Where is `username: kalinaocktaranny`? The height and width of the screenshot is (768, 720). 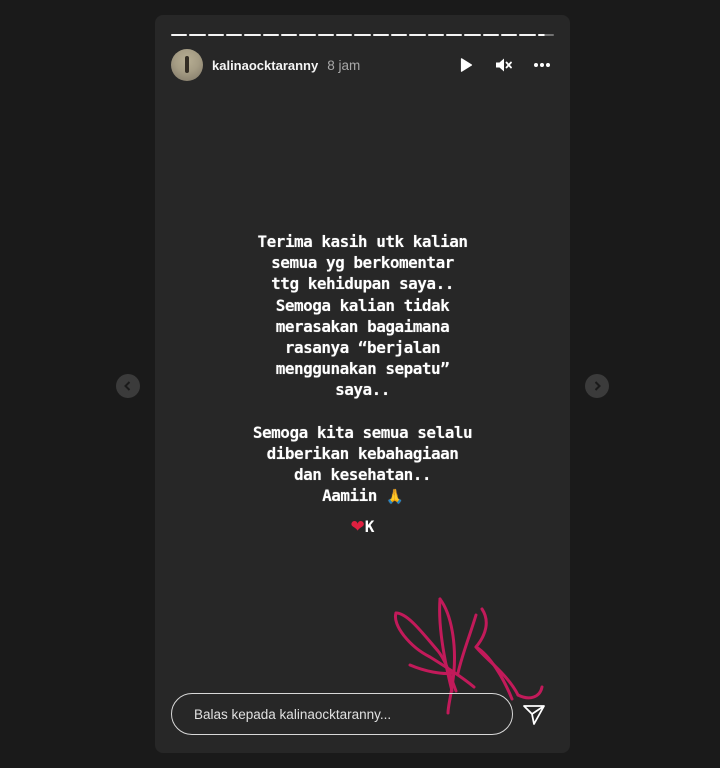
username: kalinaocktaranny is located at coordinates (265, 65).